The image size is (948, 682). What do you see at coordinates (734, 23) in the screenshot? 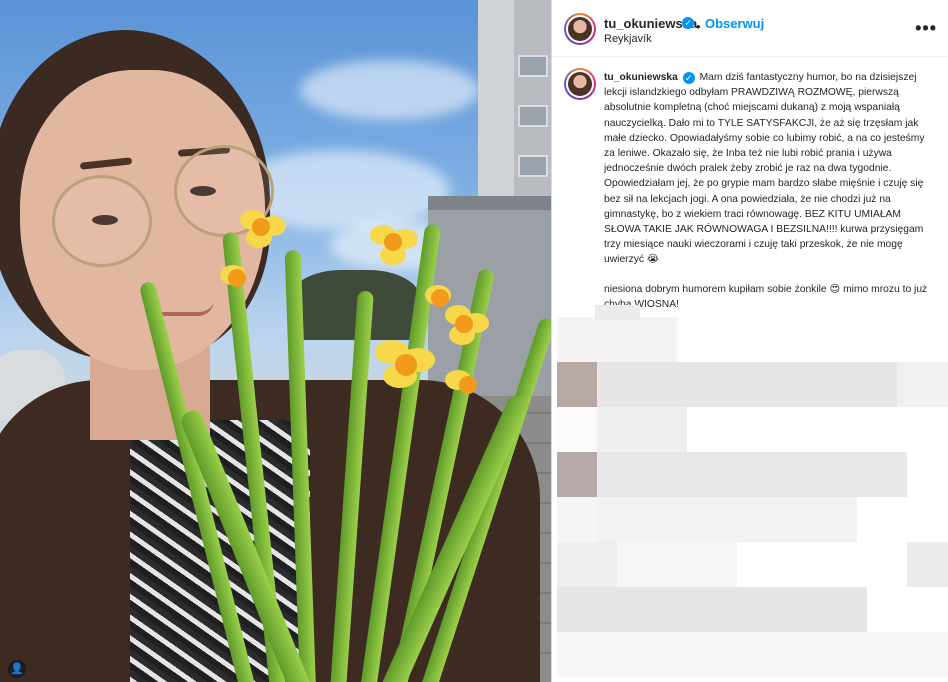
I see `follow-button: Obserwuj` at bounding box center [734, 23].